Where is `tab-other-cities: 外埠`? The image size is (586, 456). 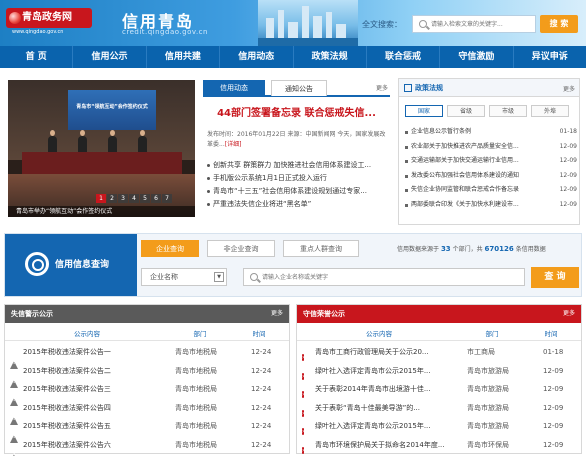
tab-other-cities: 外埠 is located at coordinates (550, 111).